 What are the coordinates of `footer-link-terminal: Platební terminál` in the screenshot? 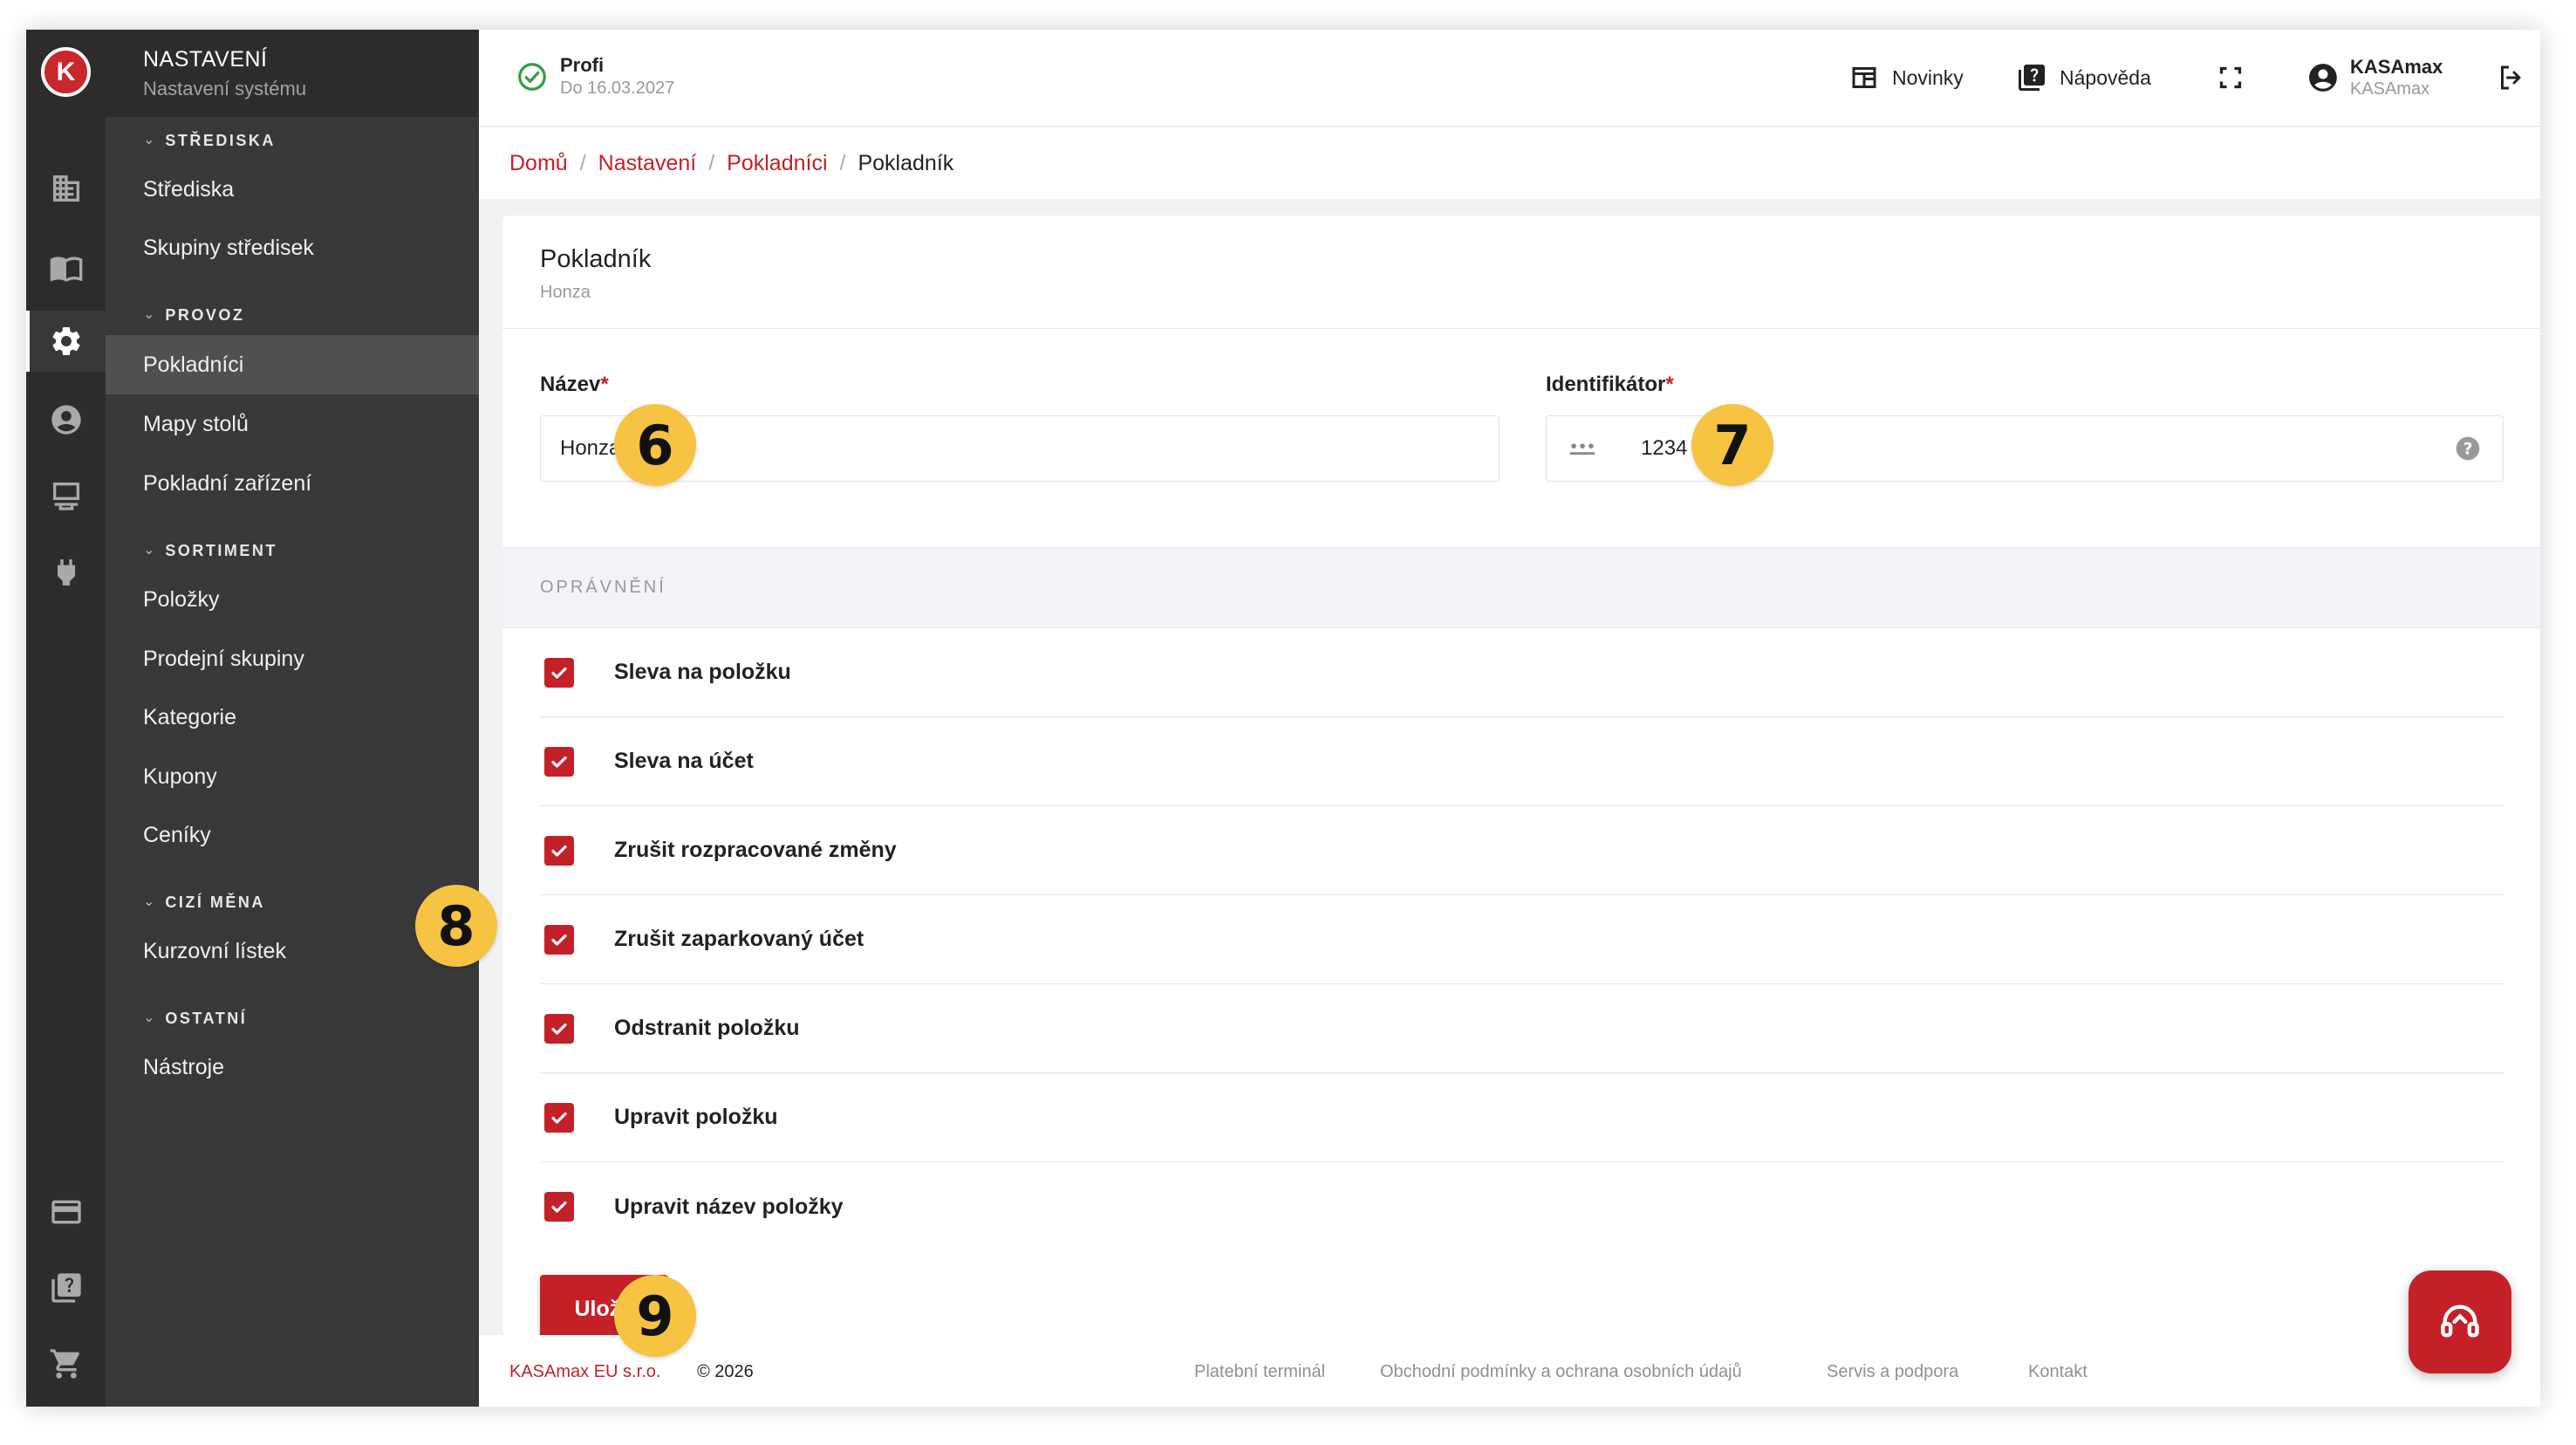 It's located at (1259, 1372).